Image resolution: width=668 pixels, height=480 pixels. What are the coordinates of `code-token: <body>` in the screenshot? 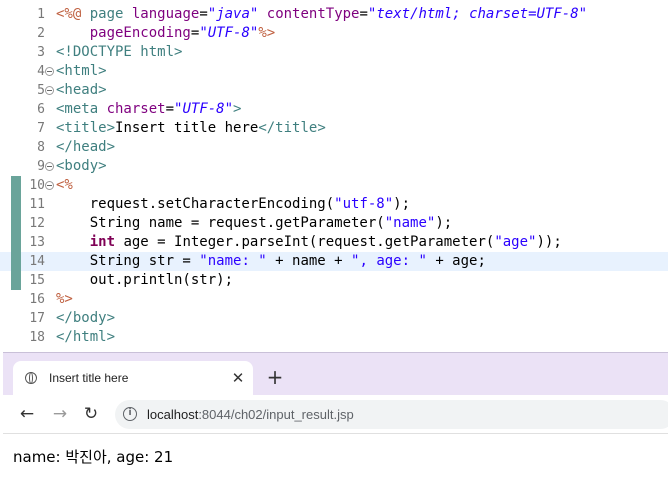 It's located at (81, 166).